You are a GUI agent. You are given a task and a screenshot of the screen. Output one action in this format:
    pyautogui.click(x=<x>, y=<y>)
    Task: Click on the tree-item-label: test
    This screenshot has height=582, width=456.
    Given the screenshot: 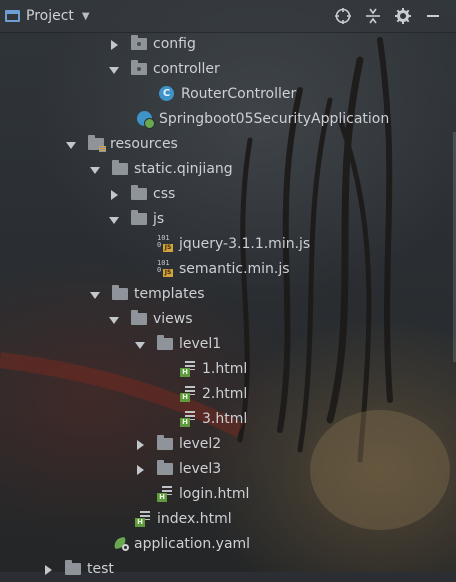 What is the action you would take?
    pyautogui.click(x=100, y=569)
    